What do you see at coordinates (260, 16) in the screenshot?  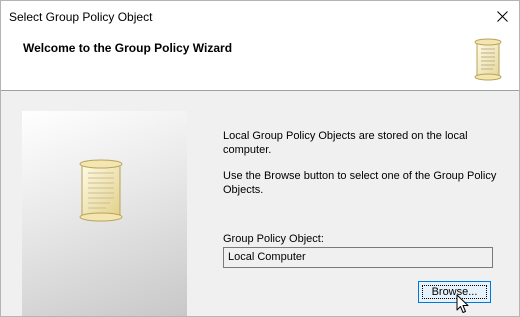 I see `title-bar: Select Group Policy Object` at bounding box center [260, 16].